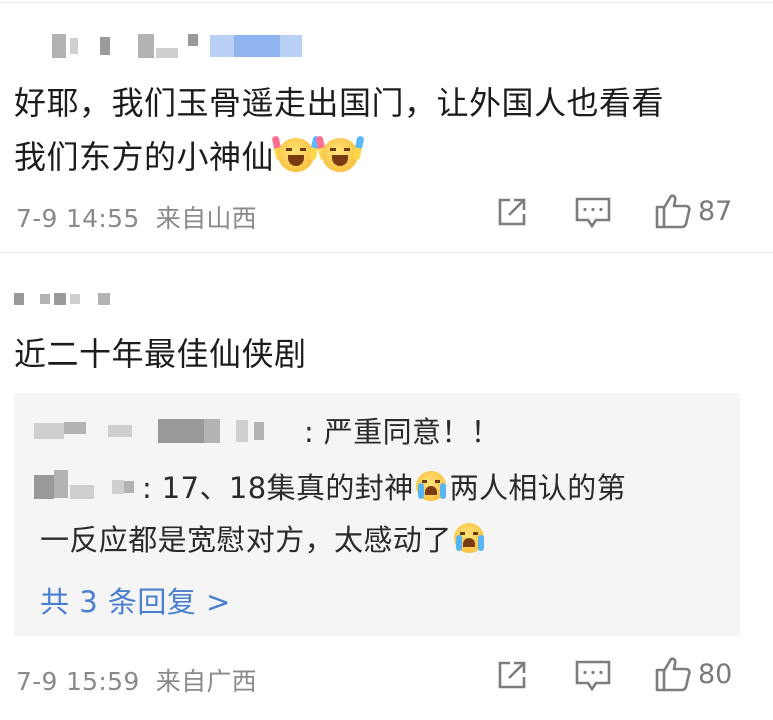 The height and width of the screenshot is (720, 773). Describe the element at coordinates (715, 211) in the screenshot. I see `like-count: 87` at that location.